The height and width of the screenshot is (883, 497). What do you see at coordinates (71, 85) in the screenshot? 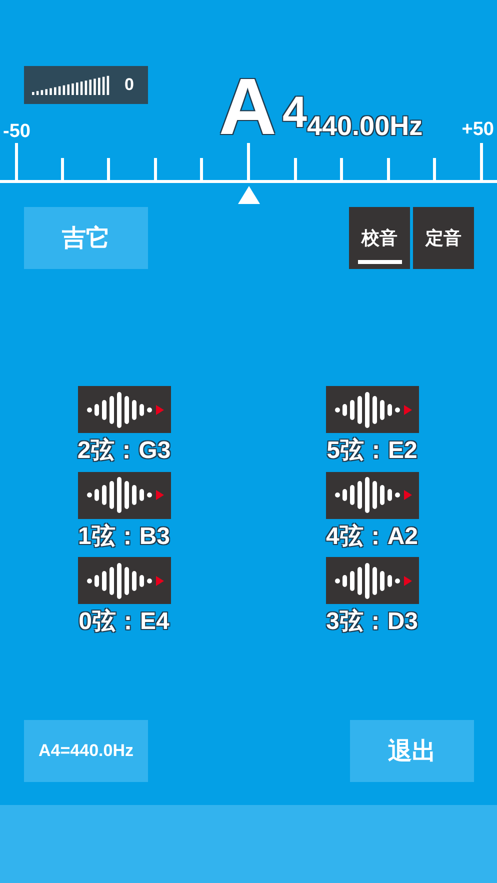
I see `level-bars-icon` at bounding box center [71, 85].